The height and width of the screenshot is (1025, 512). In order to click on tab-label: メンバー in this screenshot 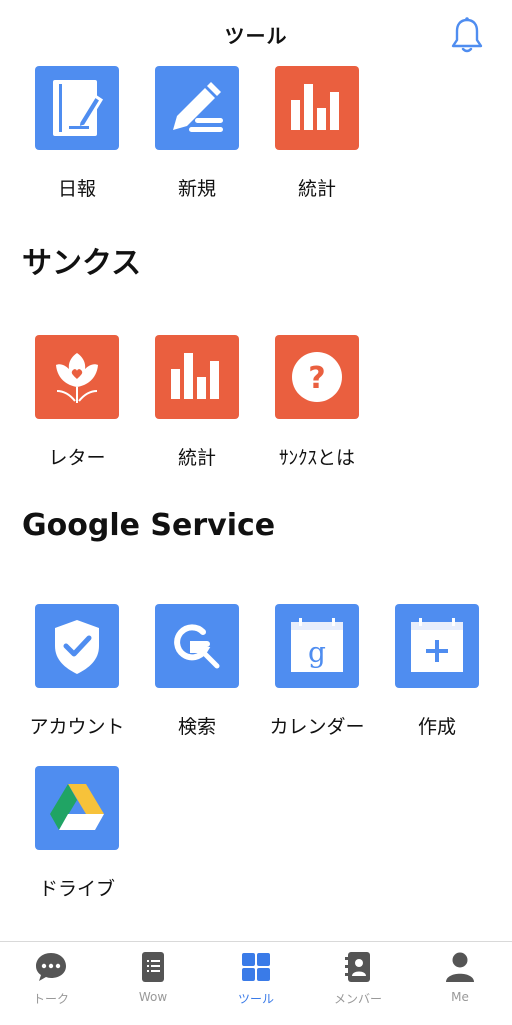, I will do `click(357, 999)`.